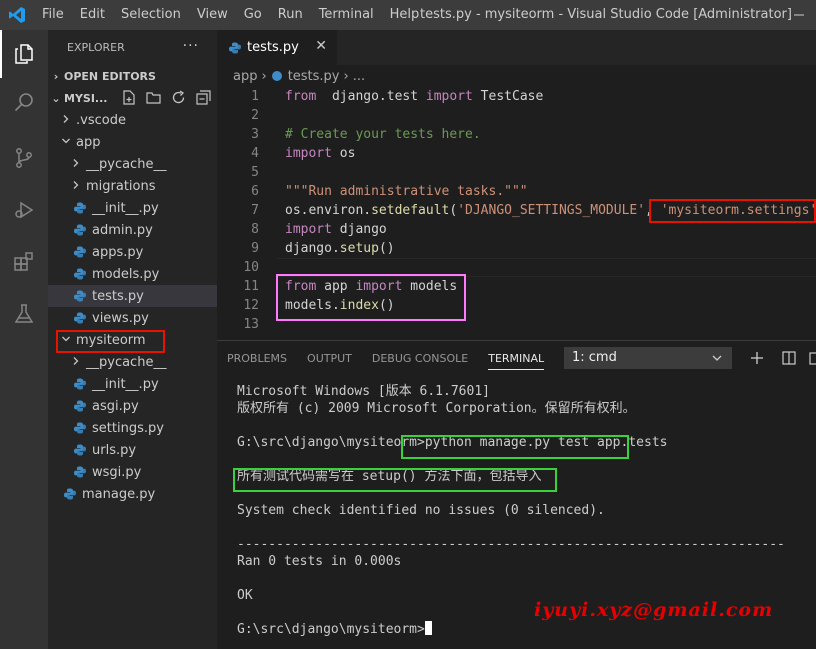 Image resolution: width=816 pixels, height=649 pixels. What do you see at coordinates (251, 286) in the screenshot?
I see `line-number: 11` at bounding box center [251, 286].